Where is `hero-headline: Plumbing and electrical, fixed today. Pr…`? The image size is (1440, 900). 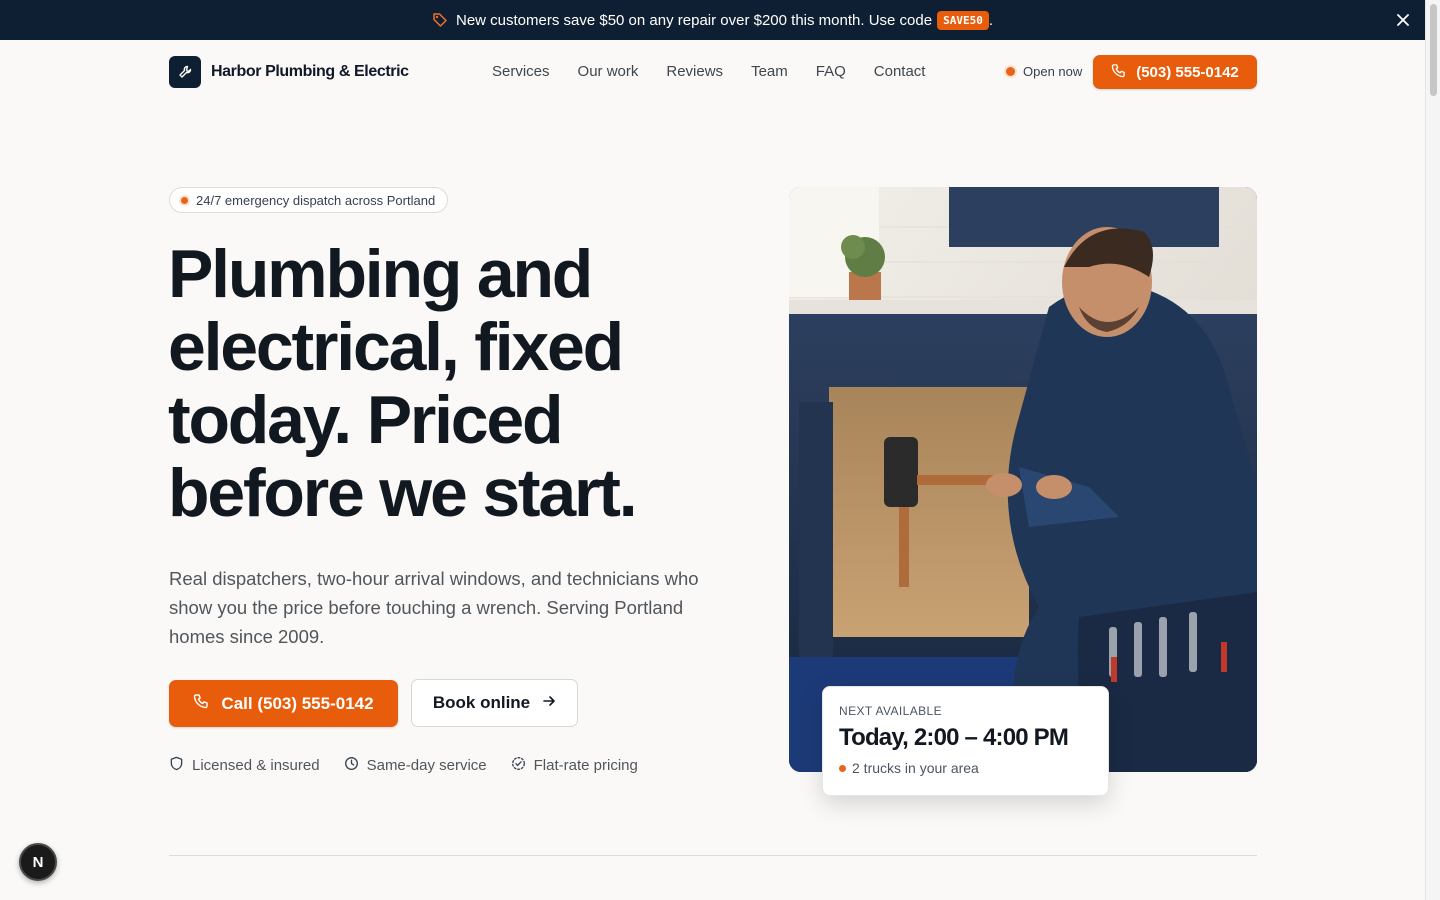 hero-headline: Plumbing and electrical, fixed today. Pr… is located at coordinates (403, 383).